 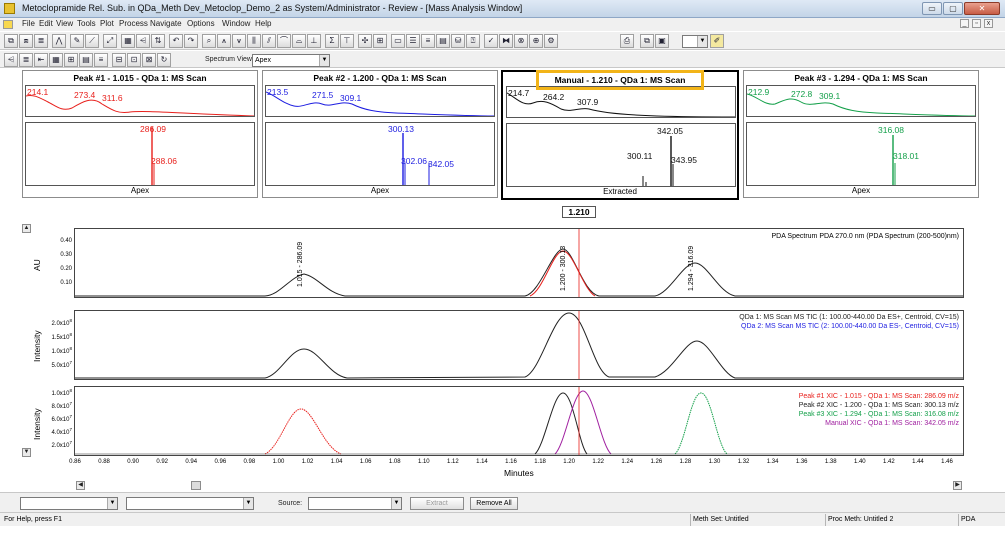 What do you see at coordinates (717, 41) in the screenshot?
I see `highlight-icon: ✐` at bounding box center [717, 41].